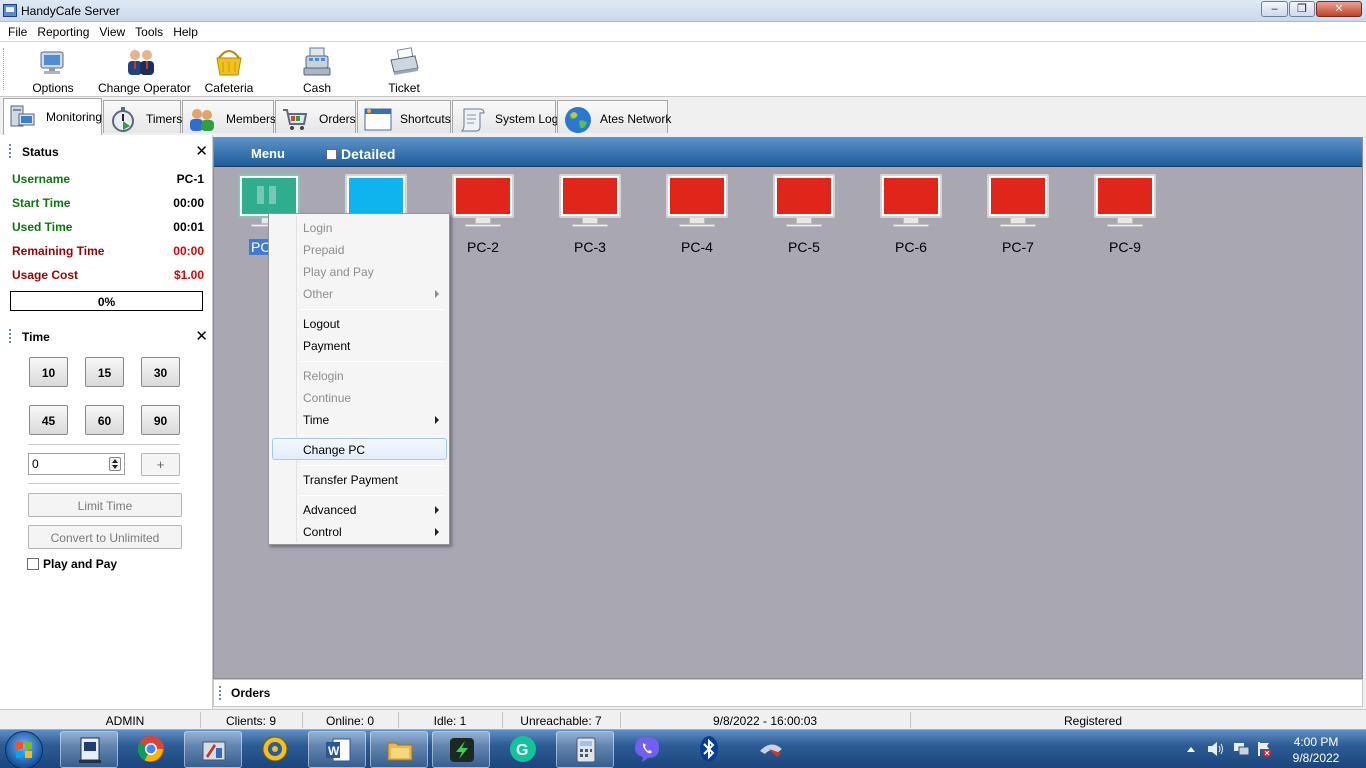 The height and width of the screenshot is (768, 1366). I want to click on menu-item-control: Control, so click(359, 531).